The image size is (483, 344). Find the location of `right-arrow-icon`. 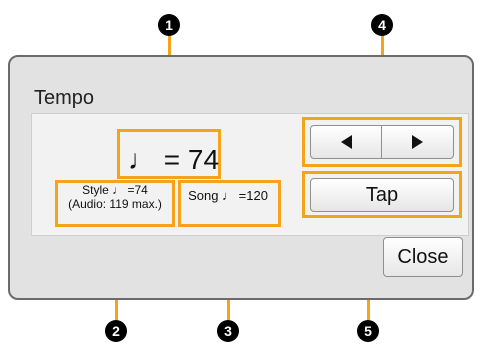

right-arrow-icon is located at coordinates (417, 142).